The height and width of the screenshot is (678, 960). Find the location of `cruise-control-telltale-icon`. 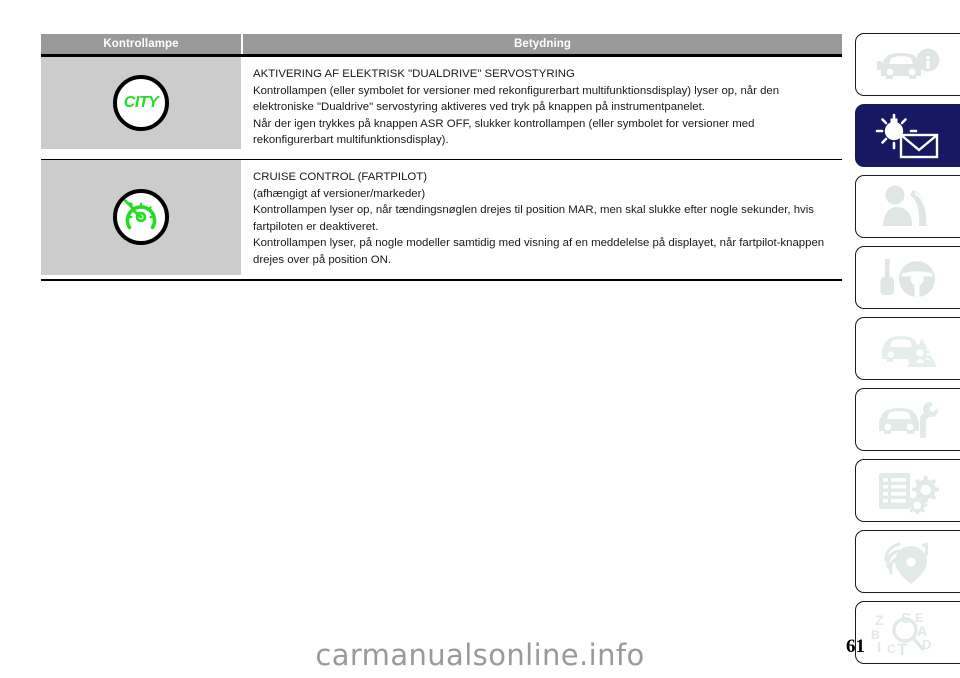

cruise-control-telltale-icon is located at coordinates (141, 217).